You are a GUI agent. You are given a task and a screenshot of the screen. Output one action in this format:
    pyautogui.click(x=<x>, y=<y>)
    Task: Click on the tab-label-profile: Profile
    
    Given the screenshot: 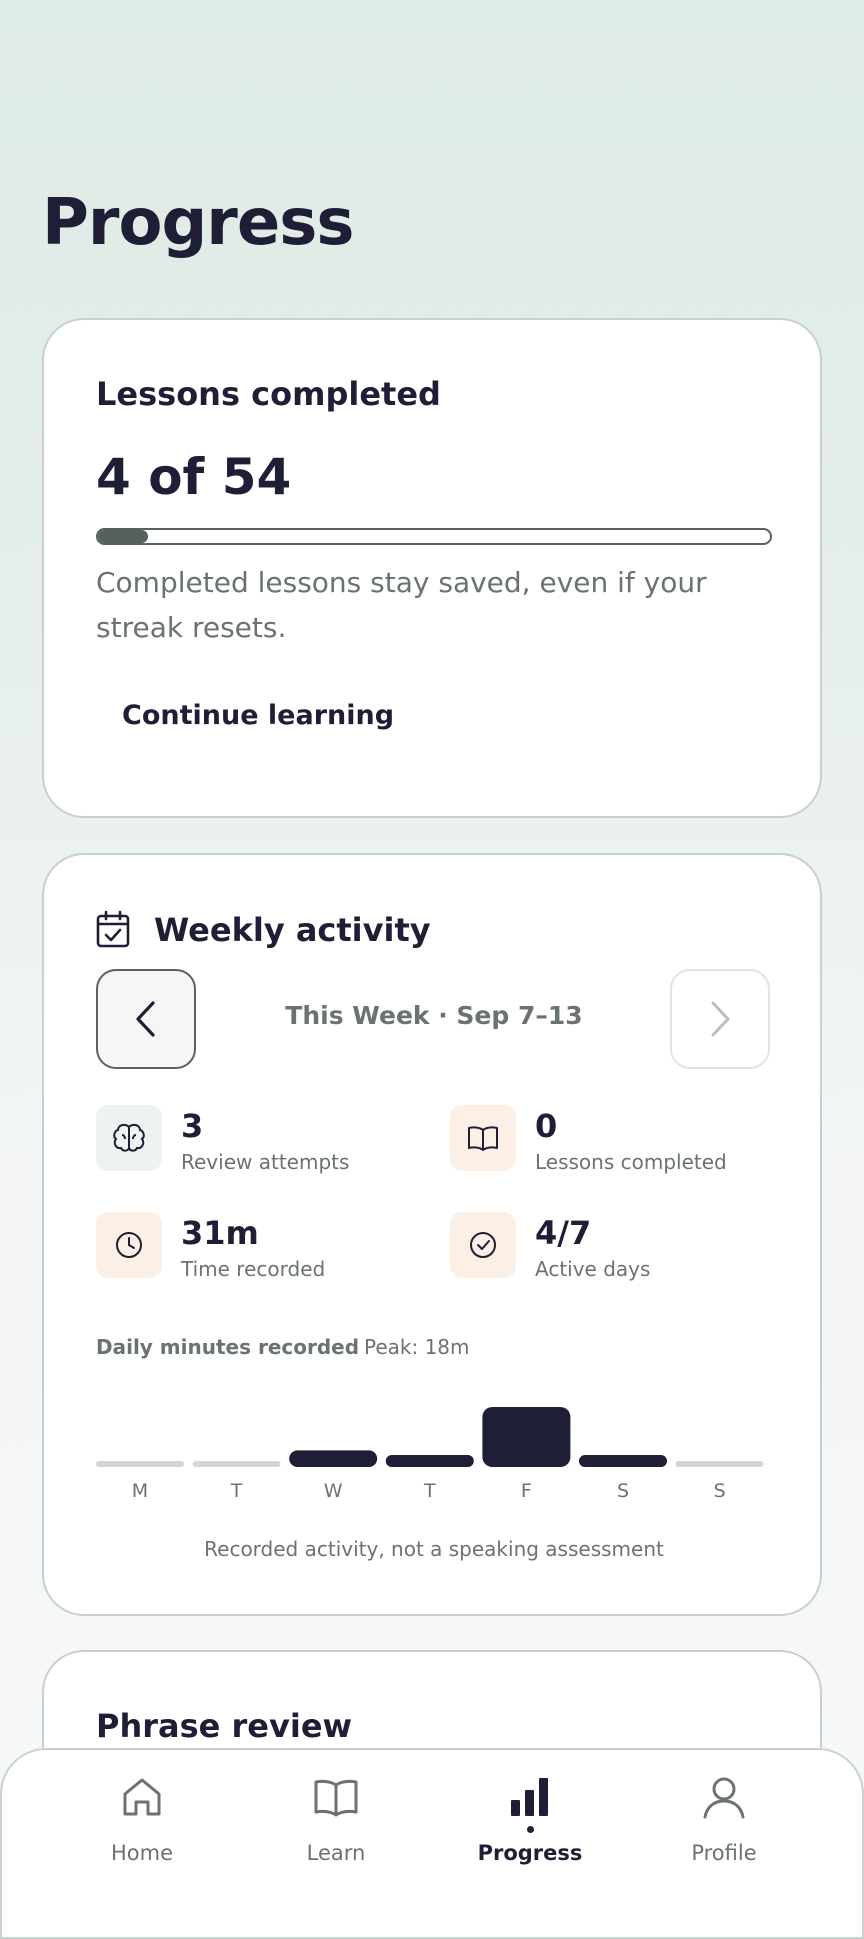 What is the action you would take?
    pyautogui.click(x=724, y=1853)
    